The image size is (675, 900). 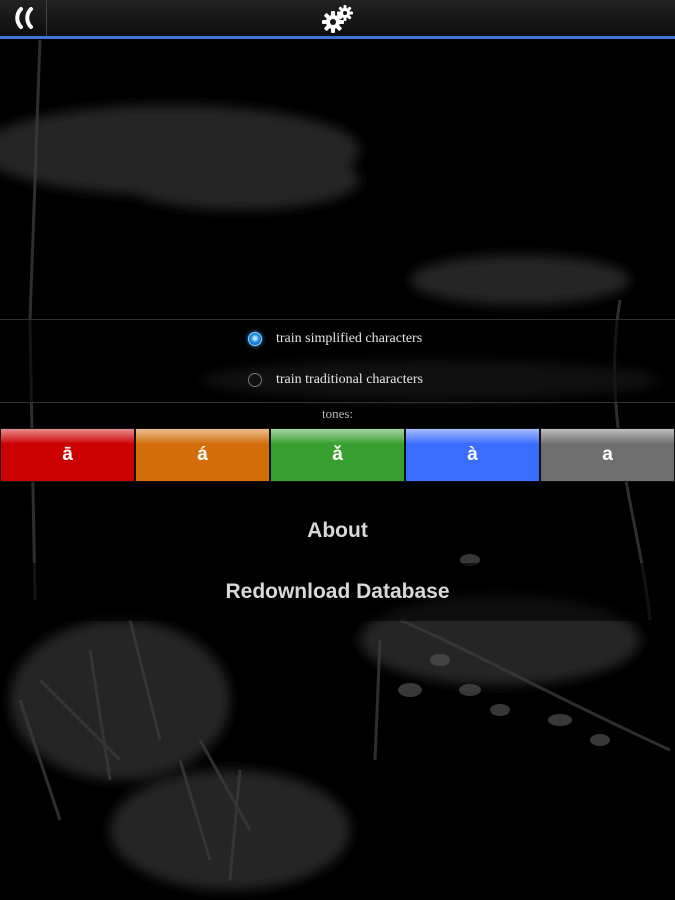 I want to click on about-button: About, so click(x=337, y=531).